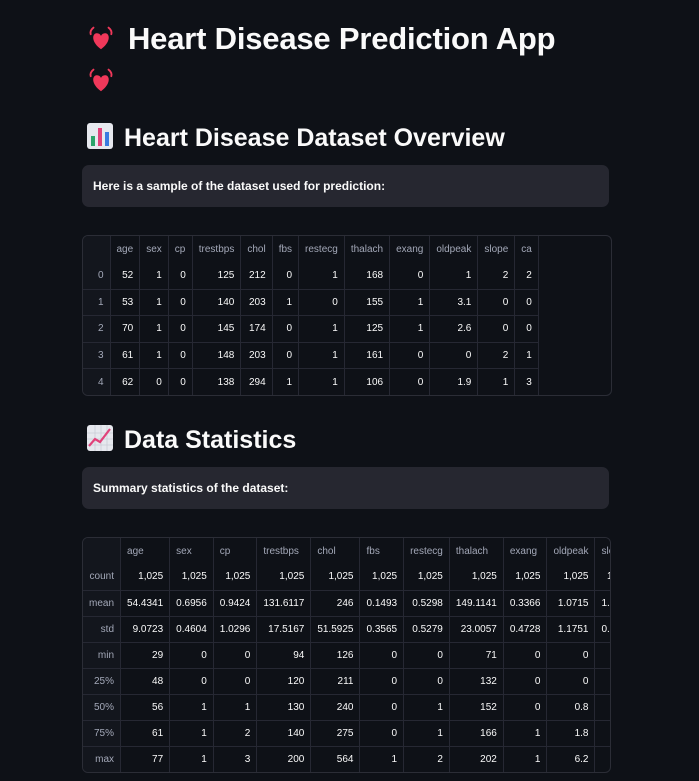  What do you see at coordinates (286, 249) in the screenshot?
I see `column-header: fbs` at bounding box center [286, 249].